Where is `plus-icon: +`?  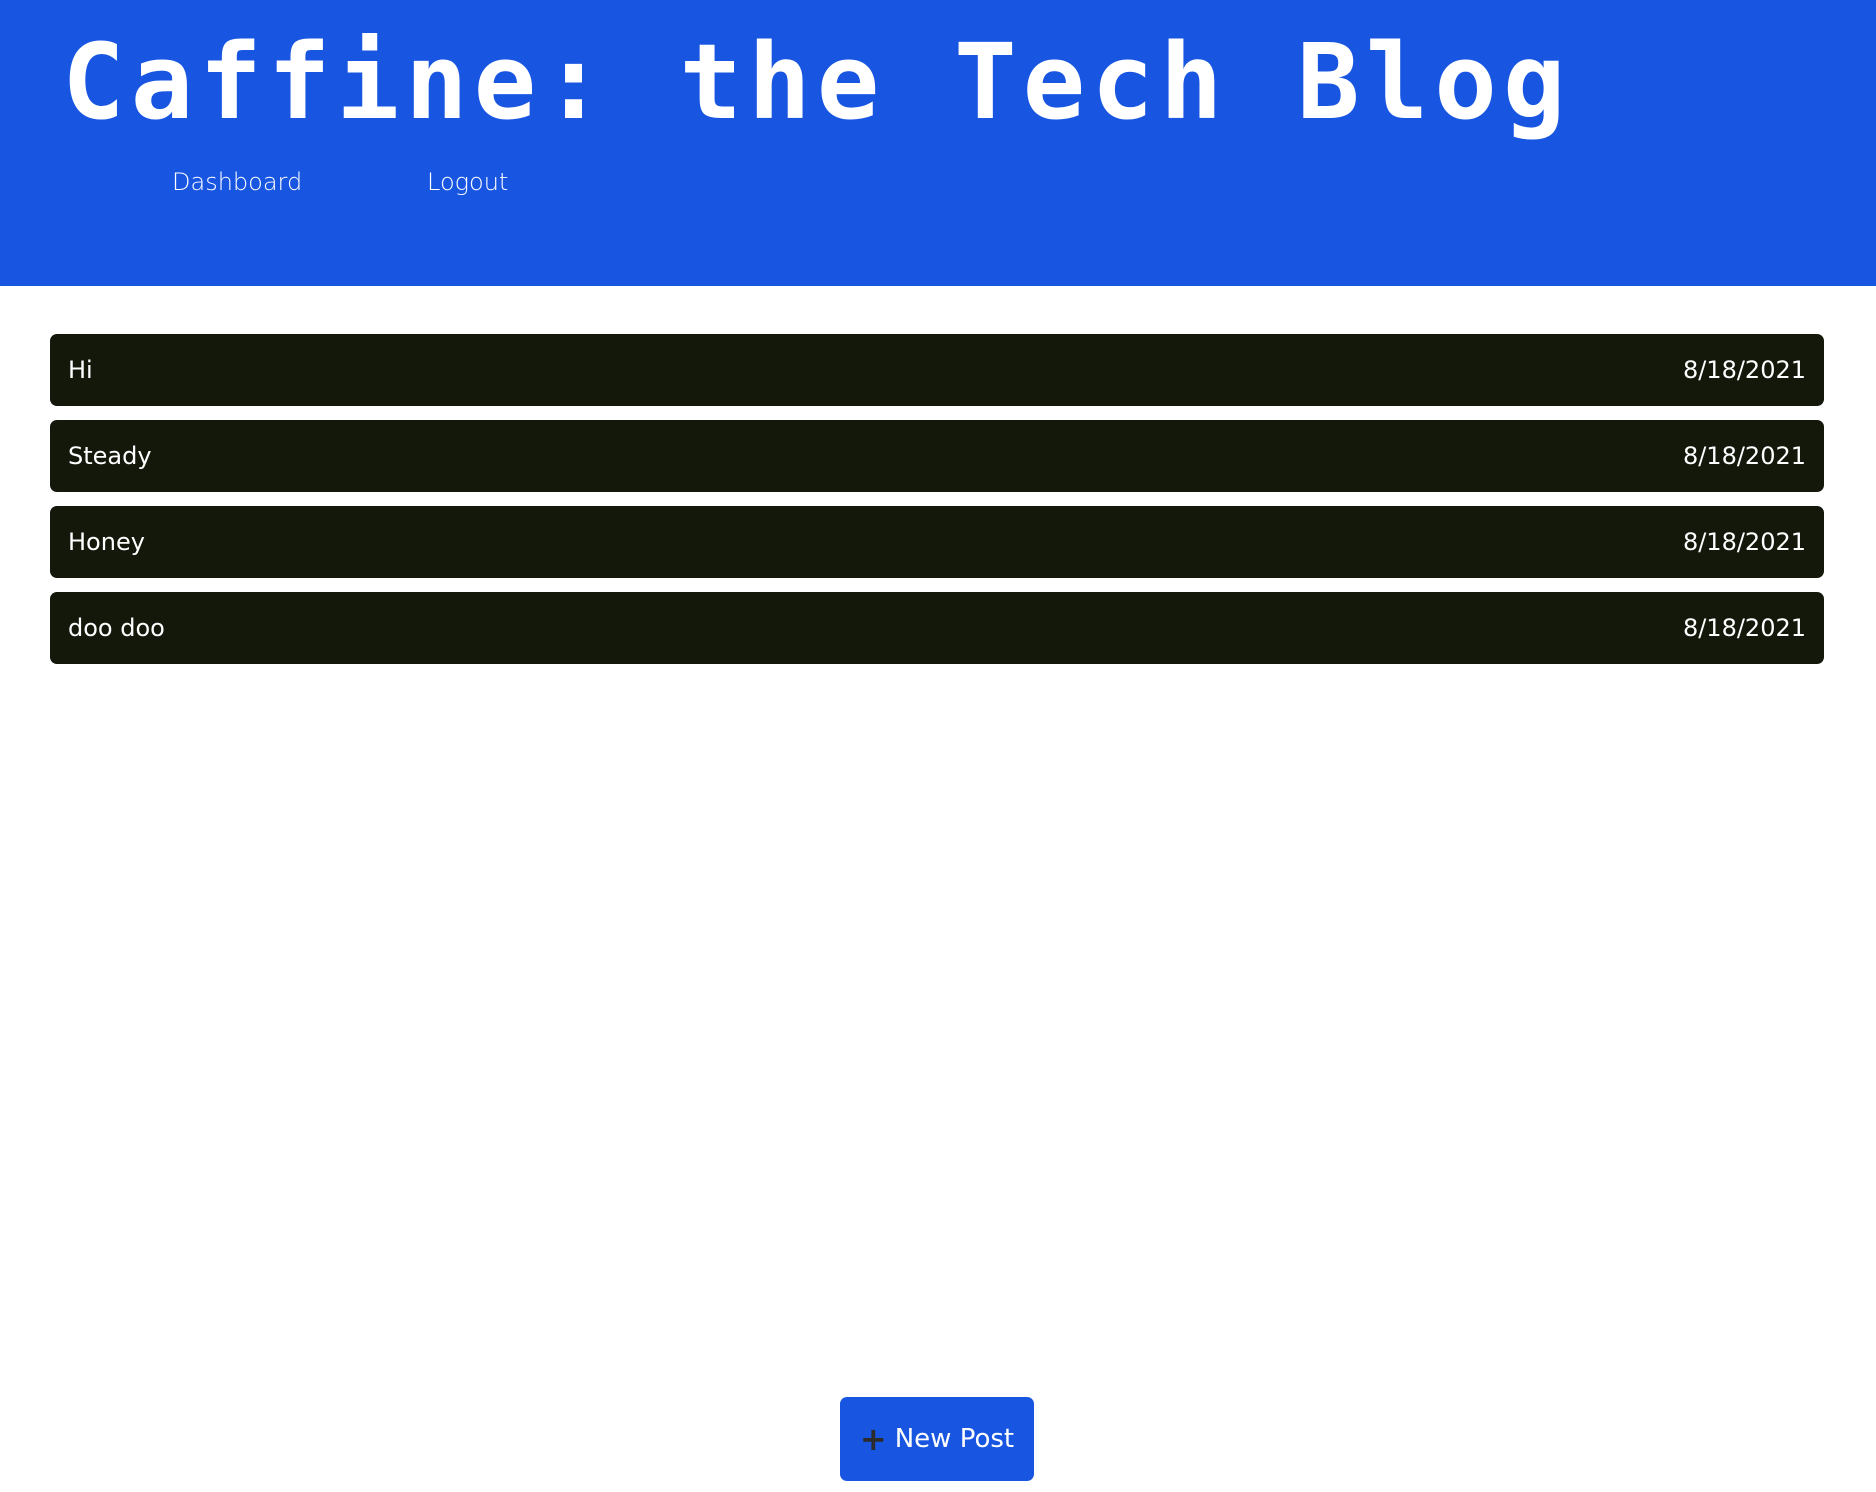 plus-icon: + is located at coordinates (873, 1439).